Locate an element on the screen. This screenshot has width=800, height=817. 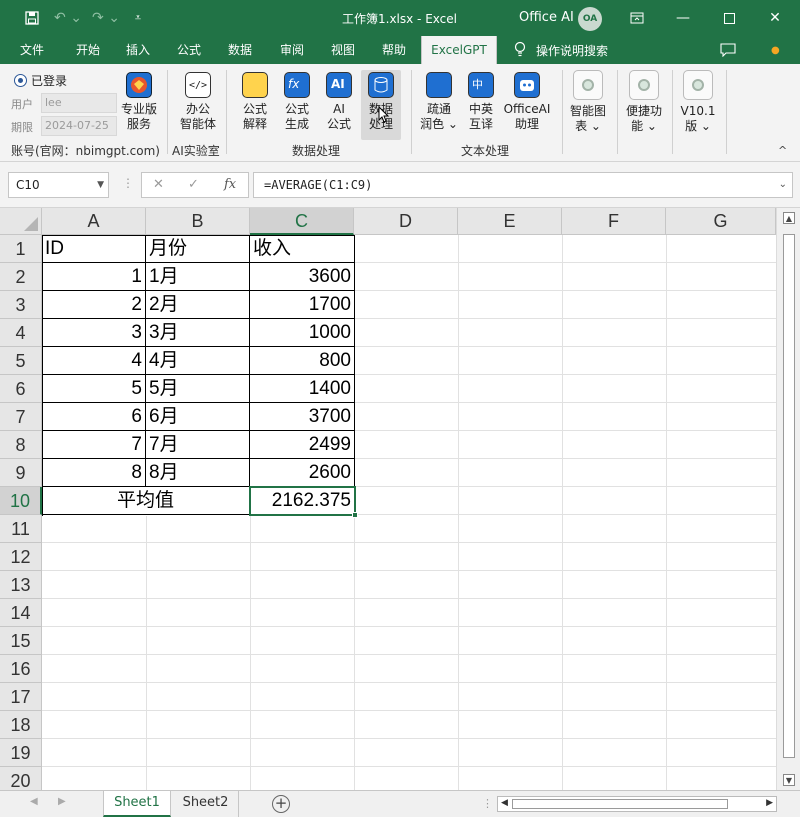
table-cell: 5 is located at coordinates (94, 389).